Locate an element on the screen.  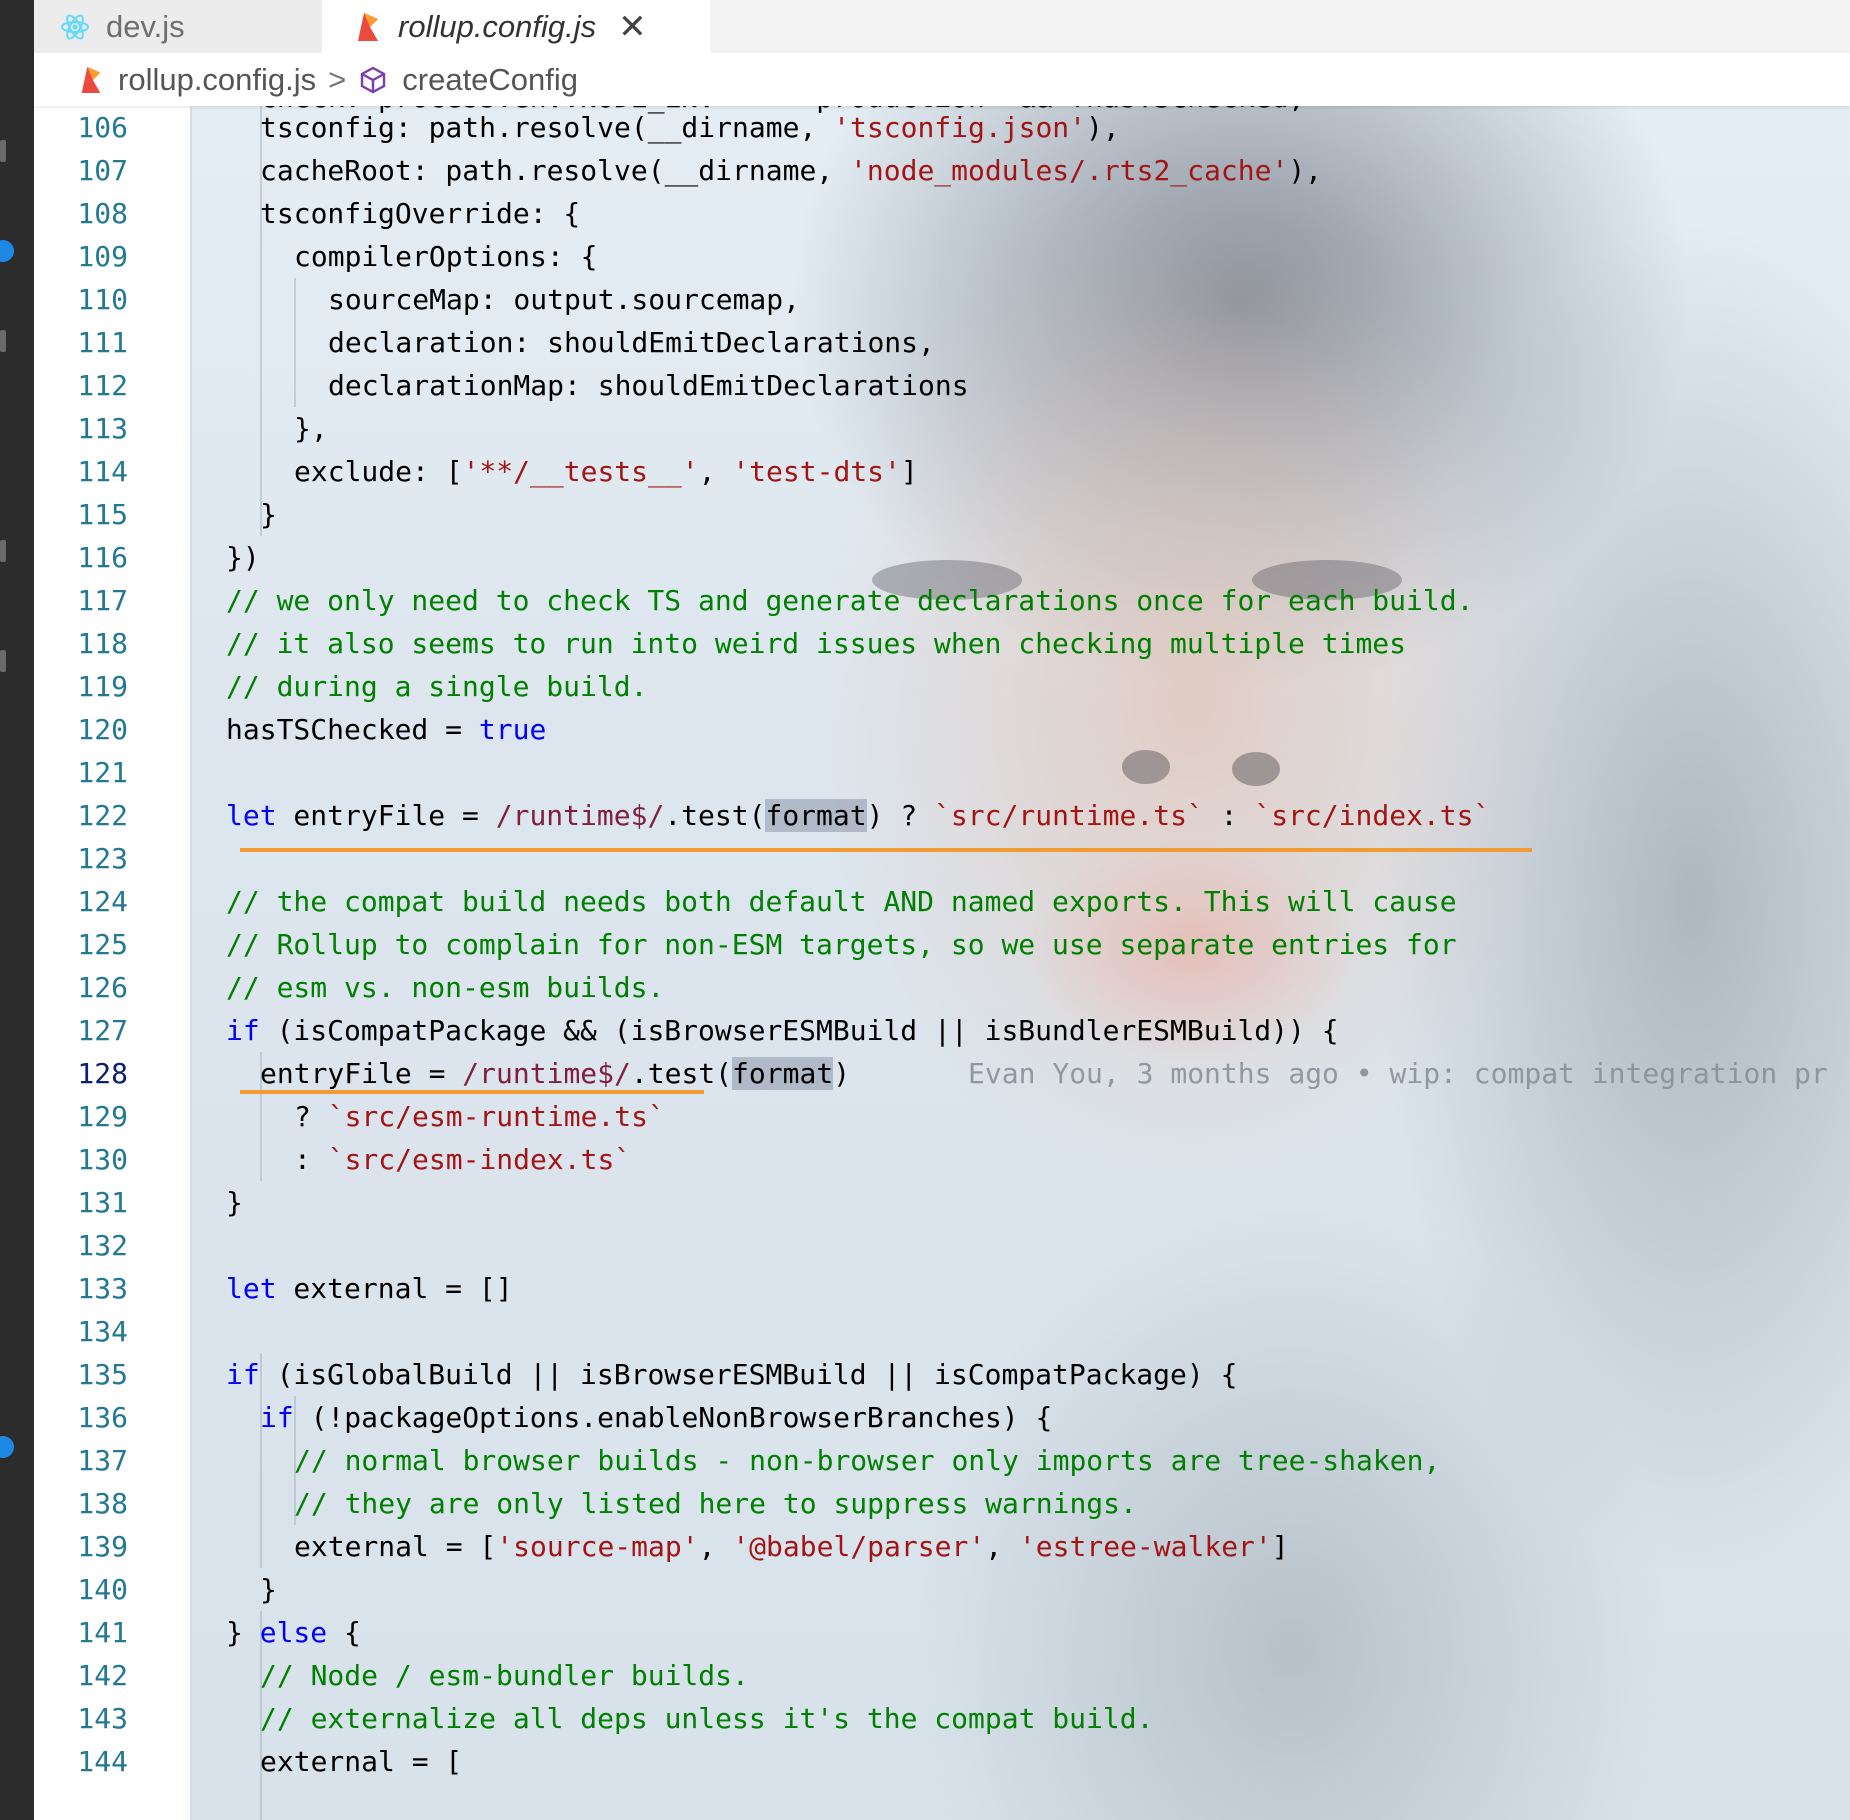
react-icon is located at coordinates (75, 27).